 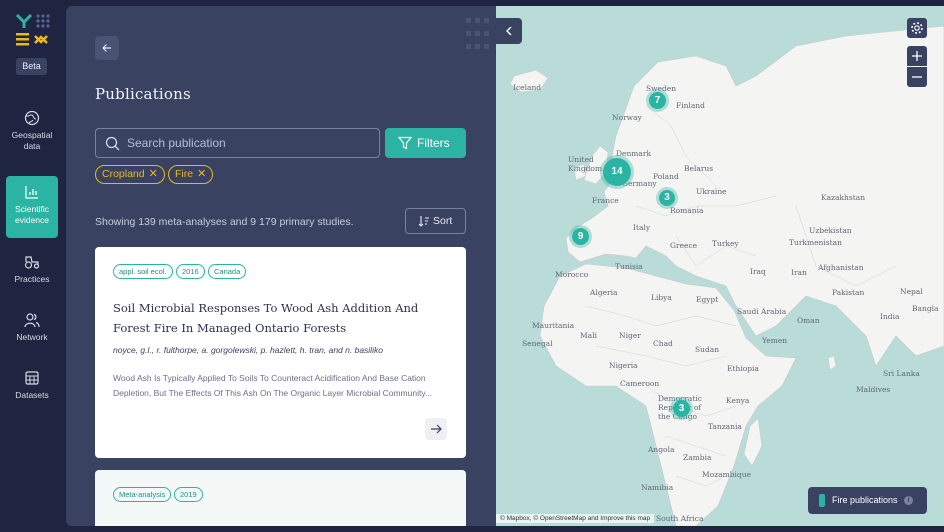 What do you see at coordinates (725, 426) in the screenshot?
I see `map-label-tanzania: Tanzania` at bounding box center [725, 426].